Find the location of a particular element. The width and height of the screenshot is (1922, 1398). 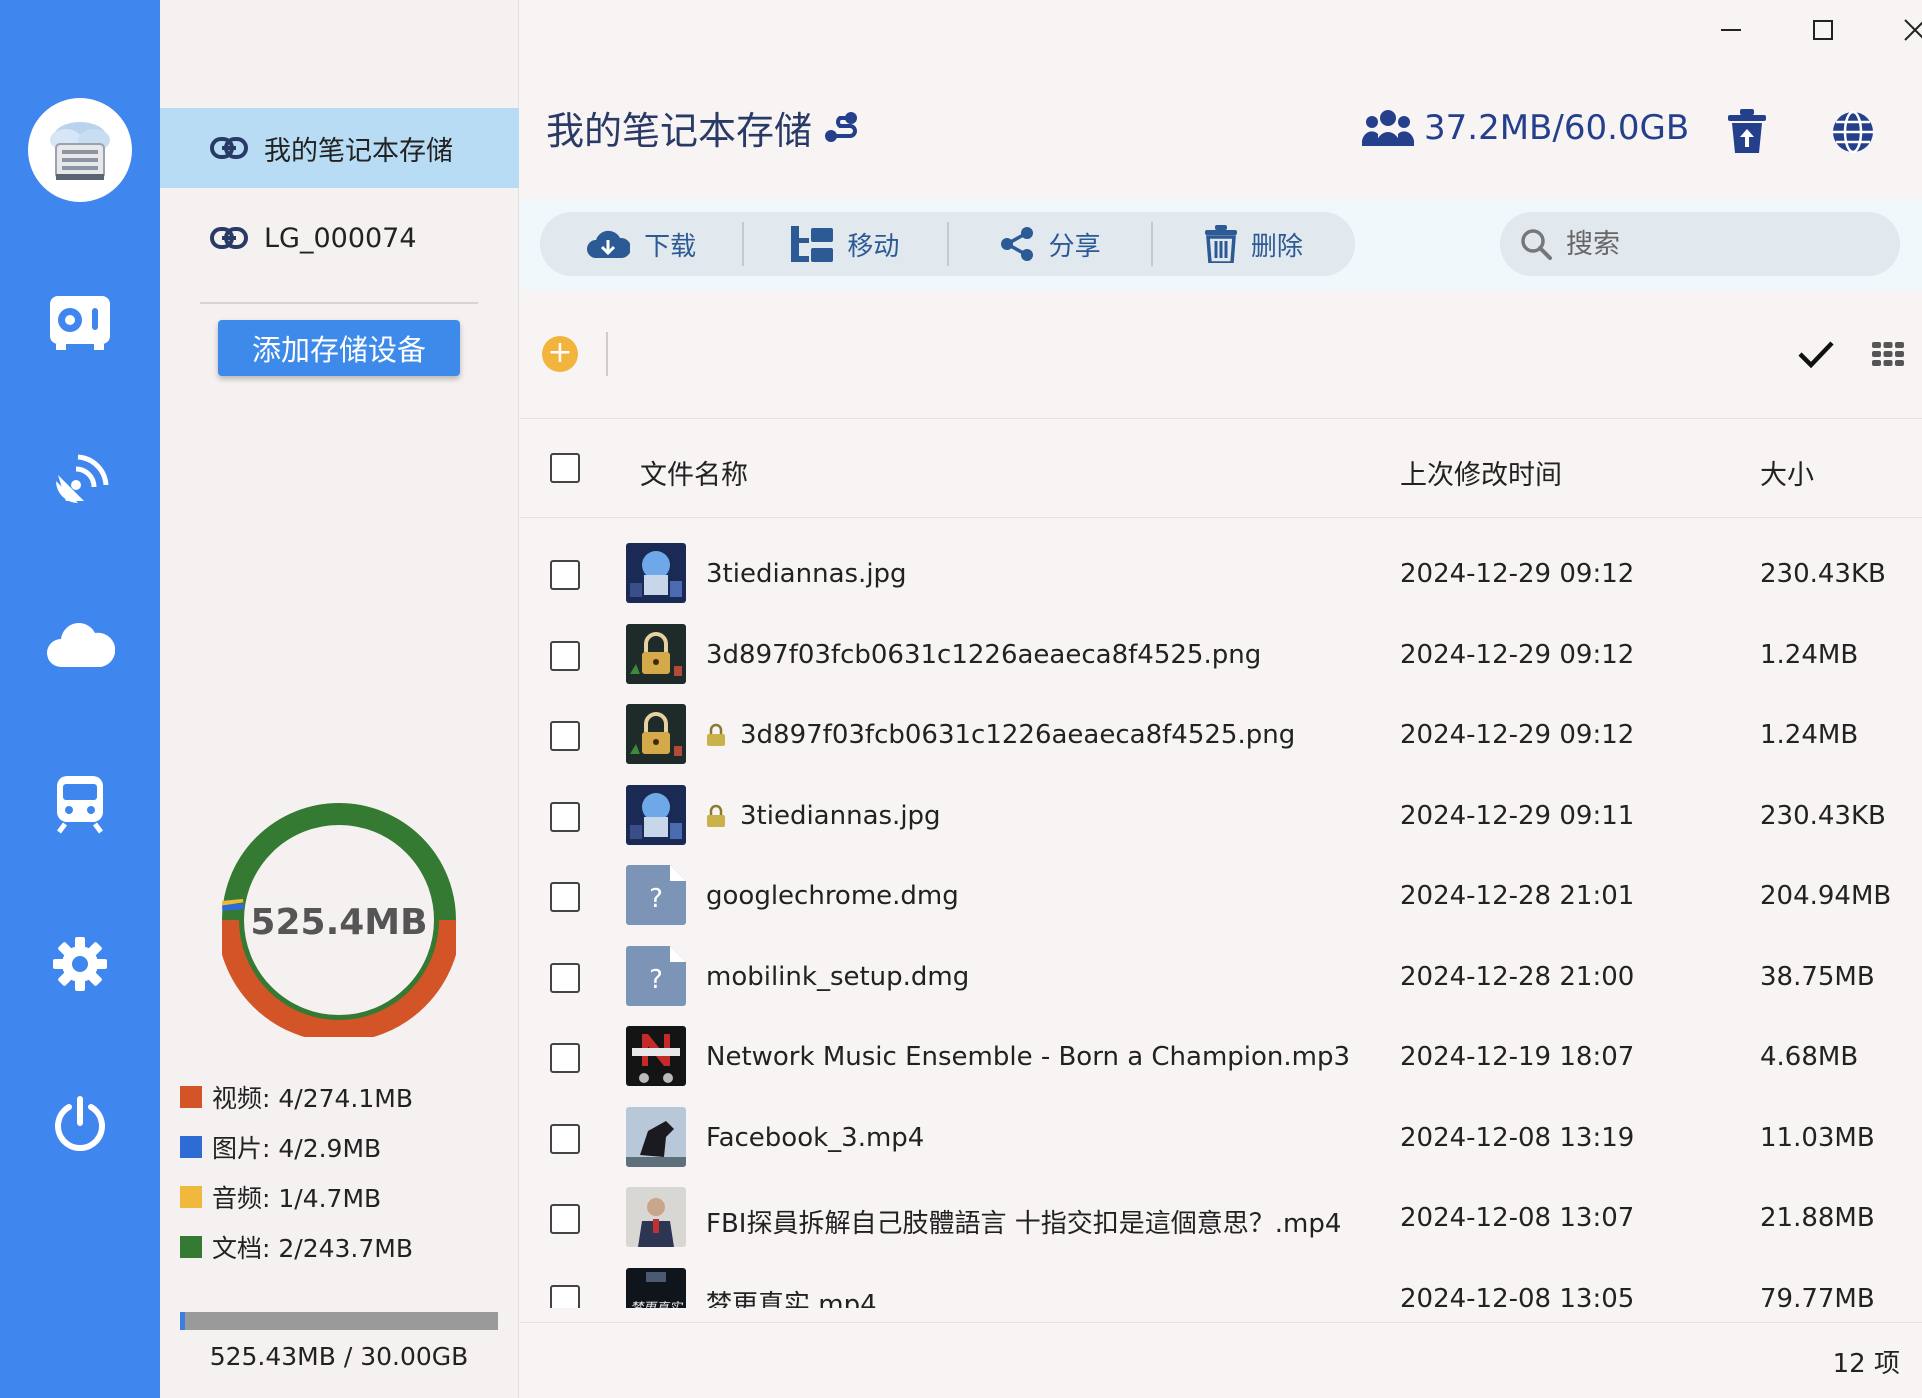

file-row: 梦更真实 梦更真实.mp4 2024-12-08 13:05 79.77MB is located at coordinates (1221, 1284).